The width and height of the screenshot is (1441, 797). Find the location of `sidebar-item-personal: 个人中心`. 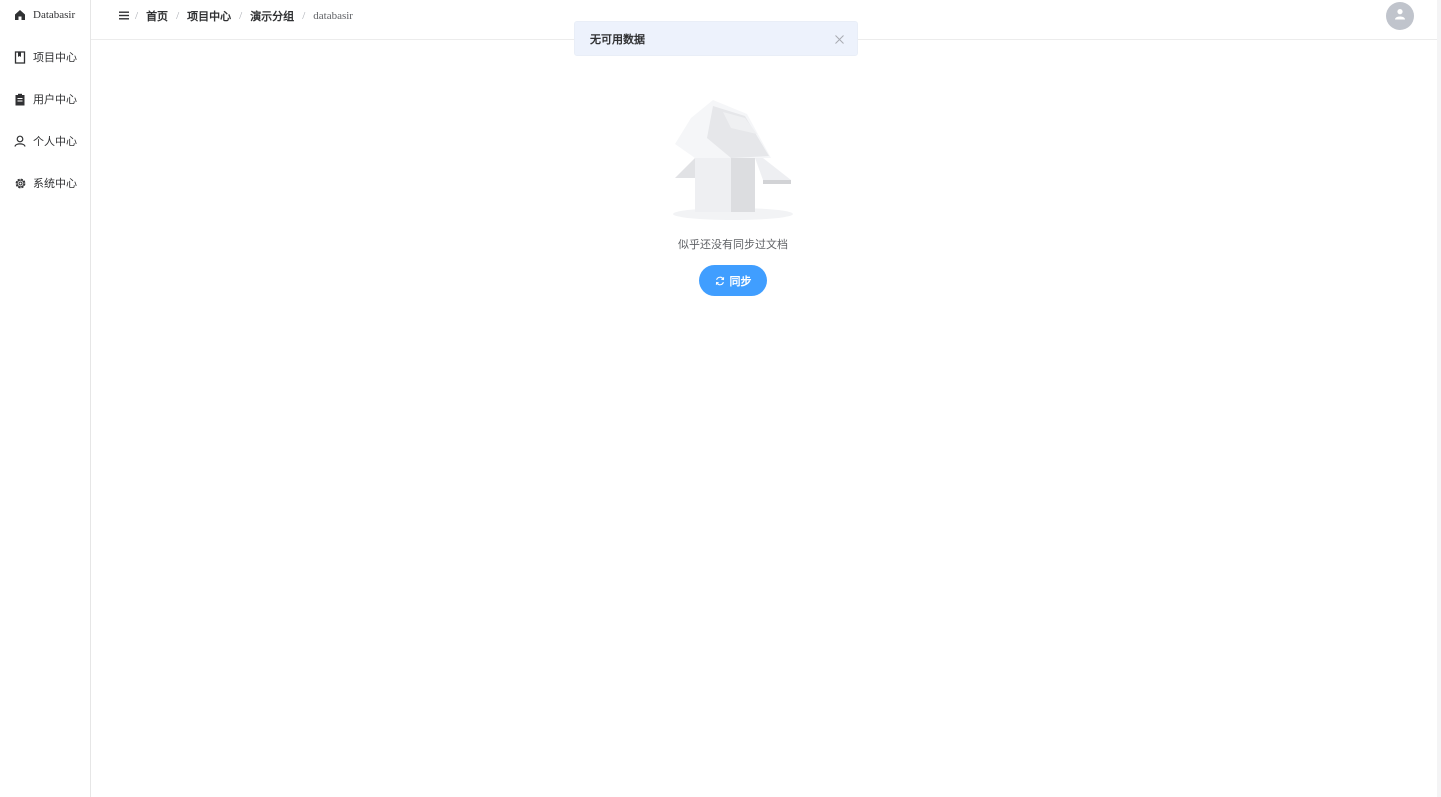

sidebar-item-personal: 个人中心 is located at coordinates (45, 141).